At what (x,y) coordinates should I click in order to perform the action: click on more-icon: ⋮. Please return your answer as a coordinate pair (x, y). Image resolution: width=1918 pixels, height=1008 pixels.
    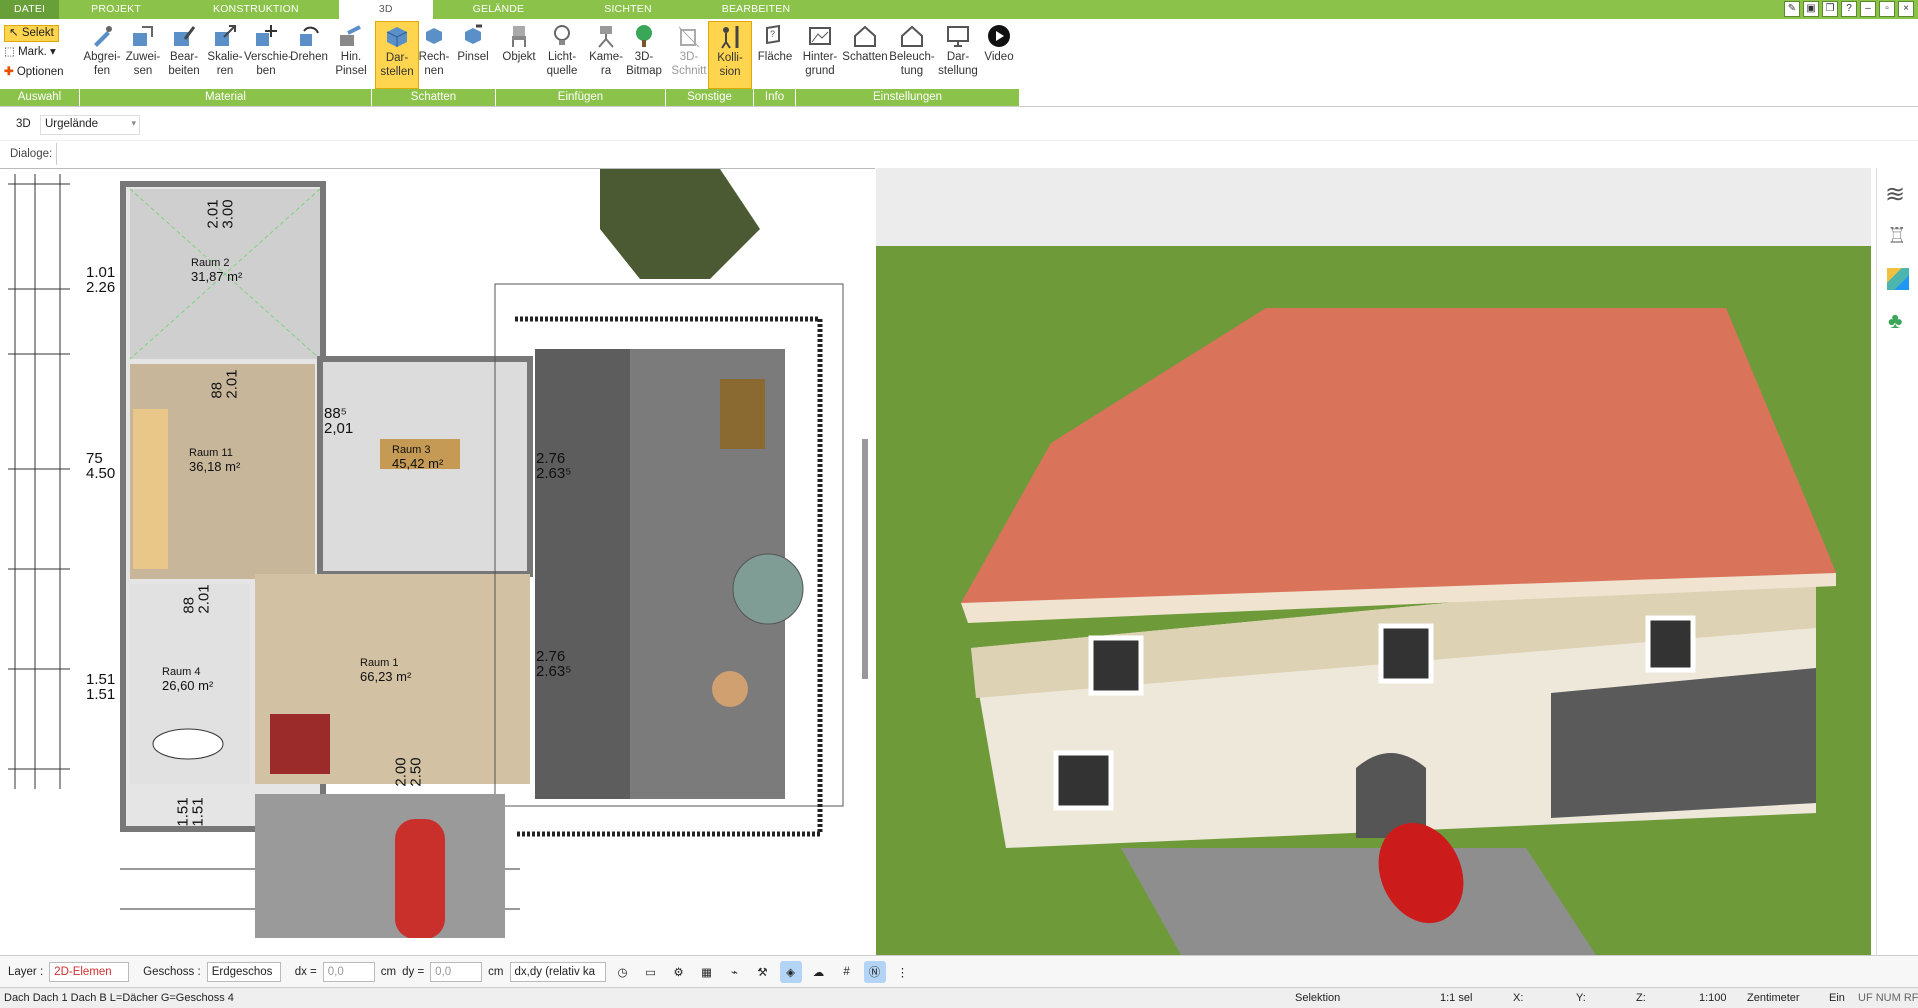
    Looking at the image, I should click on (903, 972).